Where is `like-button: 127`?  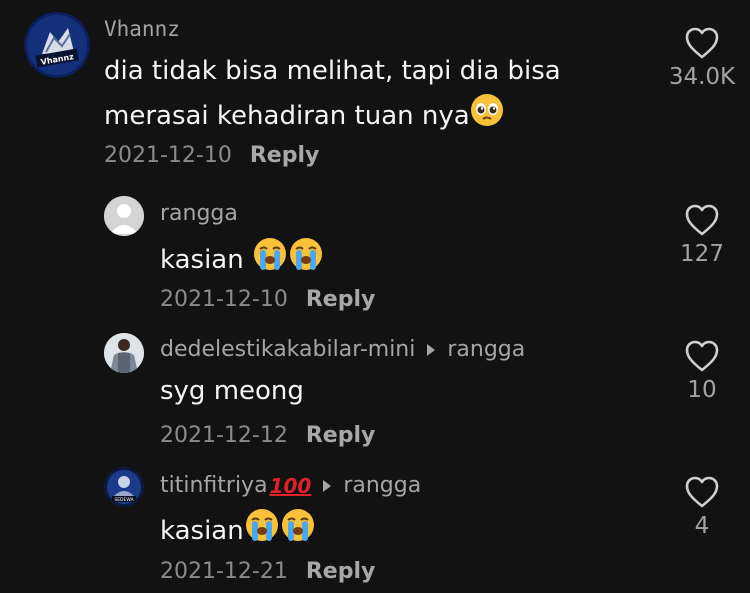 like-button: 127 is located at coordinates (702, 235).